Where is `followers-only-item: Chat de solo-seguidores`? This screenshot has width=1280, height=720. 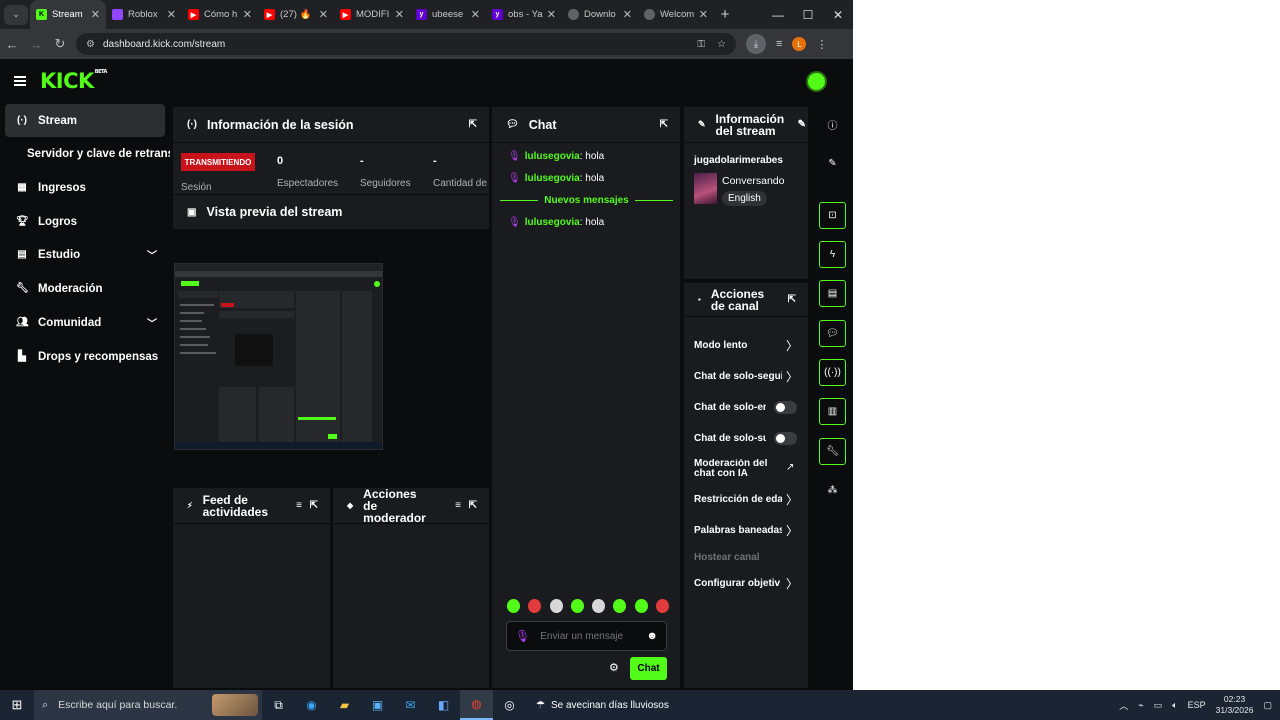 followers-only-item: Chat de solo-seguidores is located at coordinates (738, 376).